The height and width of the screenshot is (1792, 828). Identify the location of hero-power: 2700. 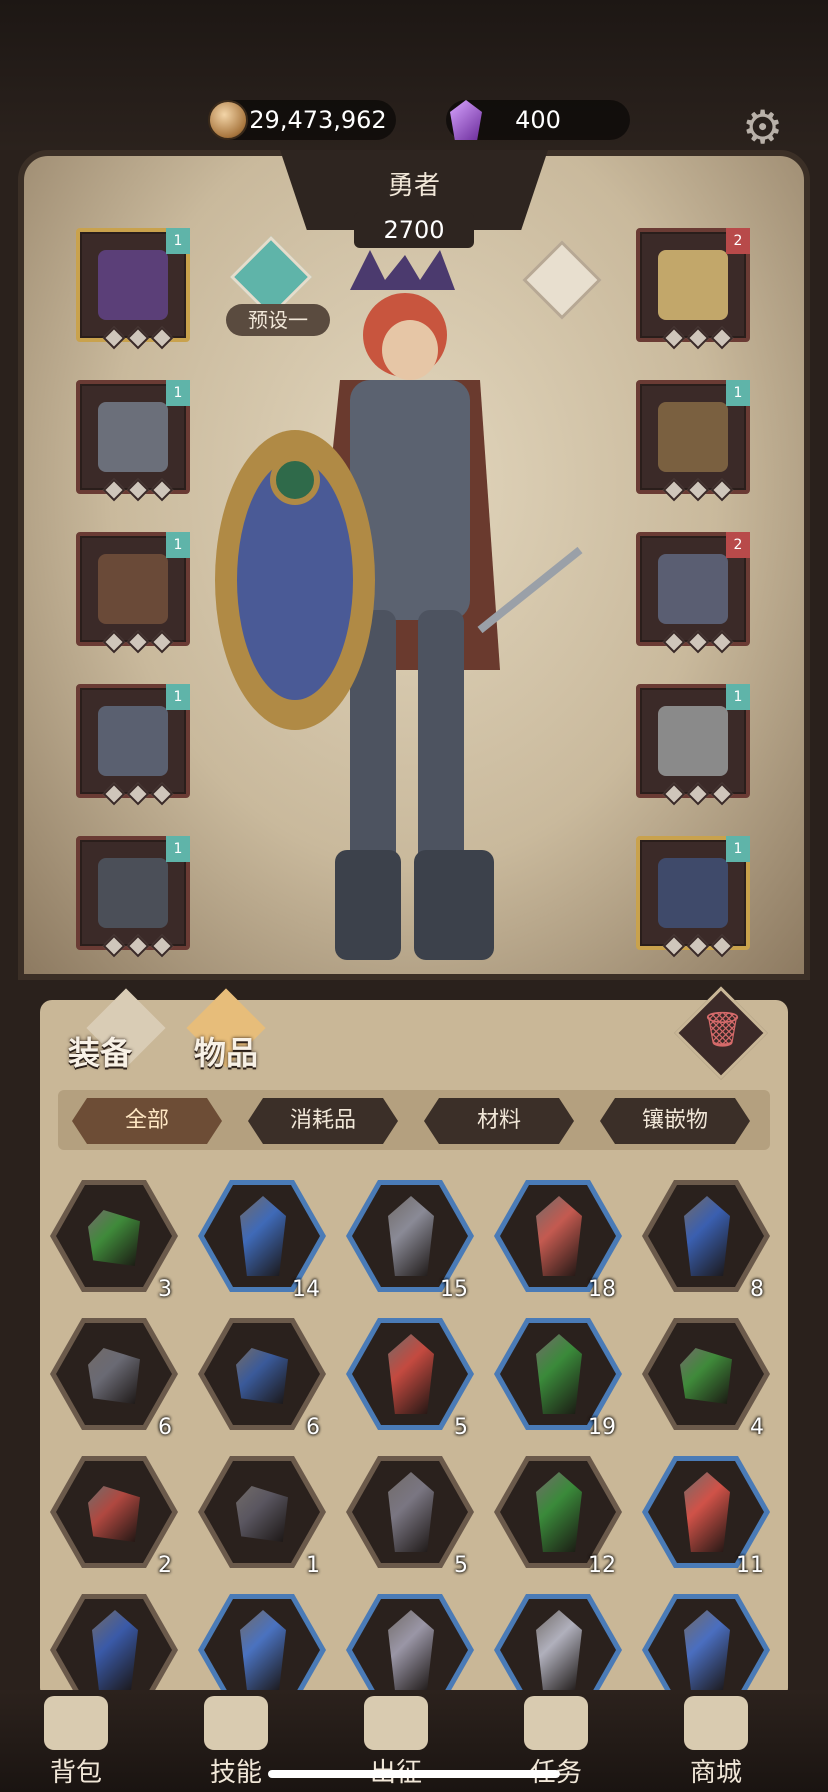
(414, 230).